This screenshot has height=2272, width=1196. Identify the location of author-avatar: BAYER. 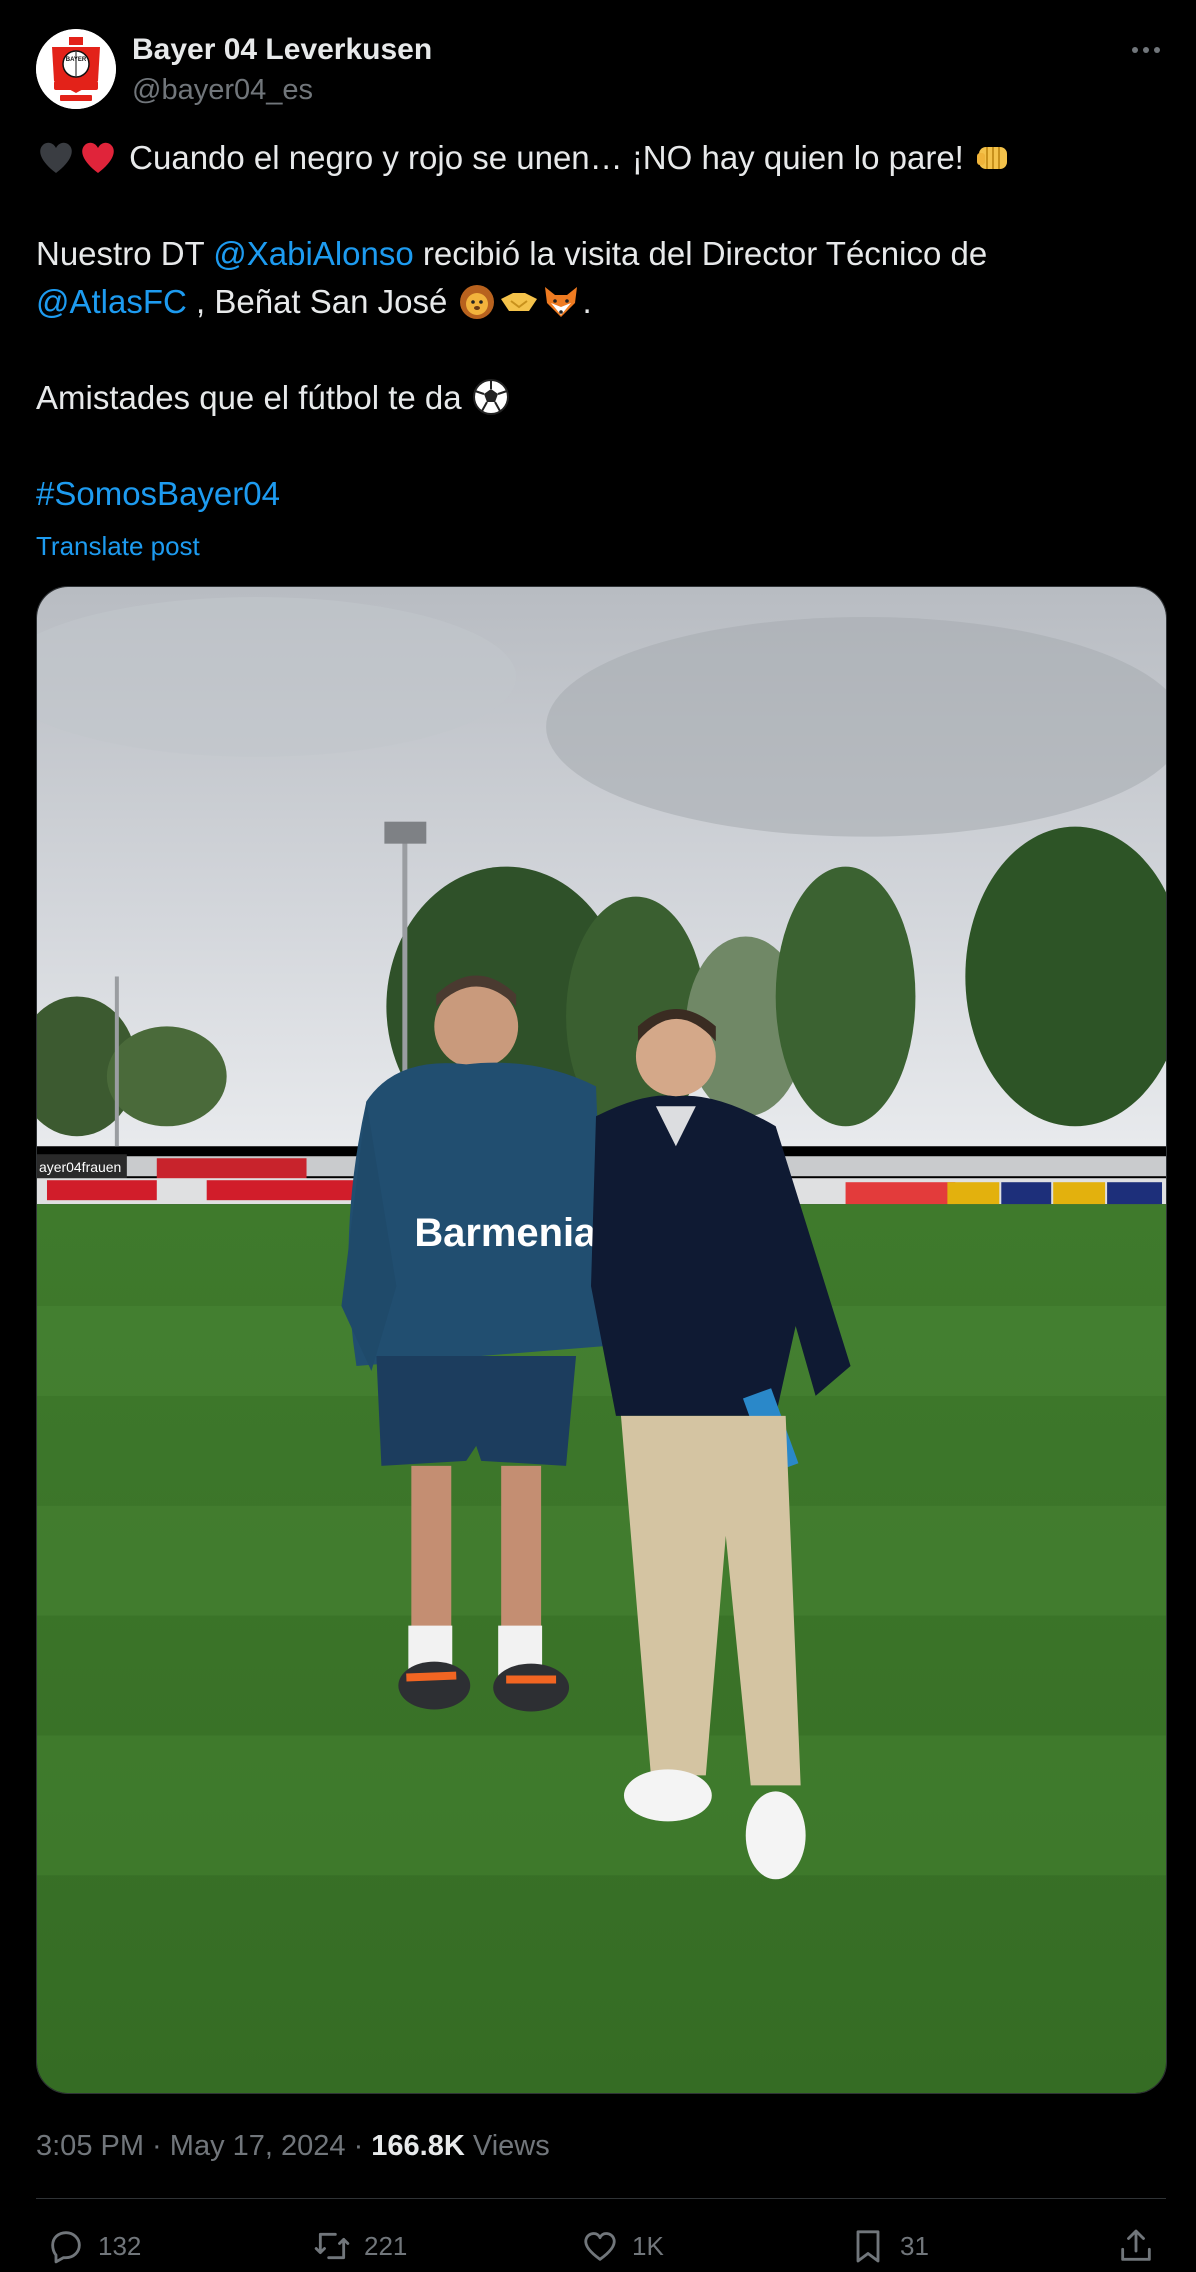
(76, 69).